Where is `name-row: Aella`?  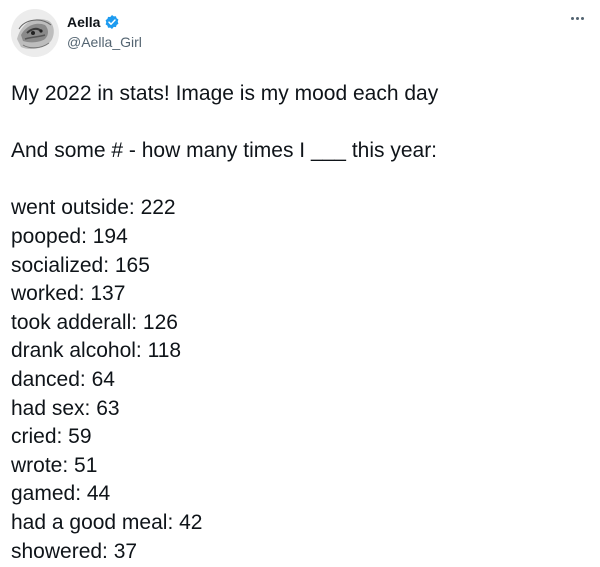 name-row: Aella is located at coordinates (104, 22).